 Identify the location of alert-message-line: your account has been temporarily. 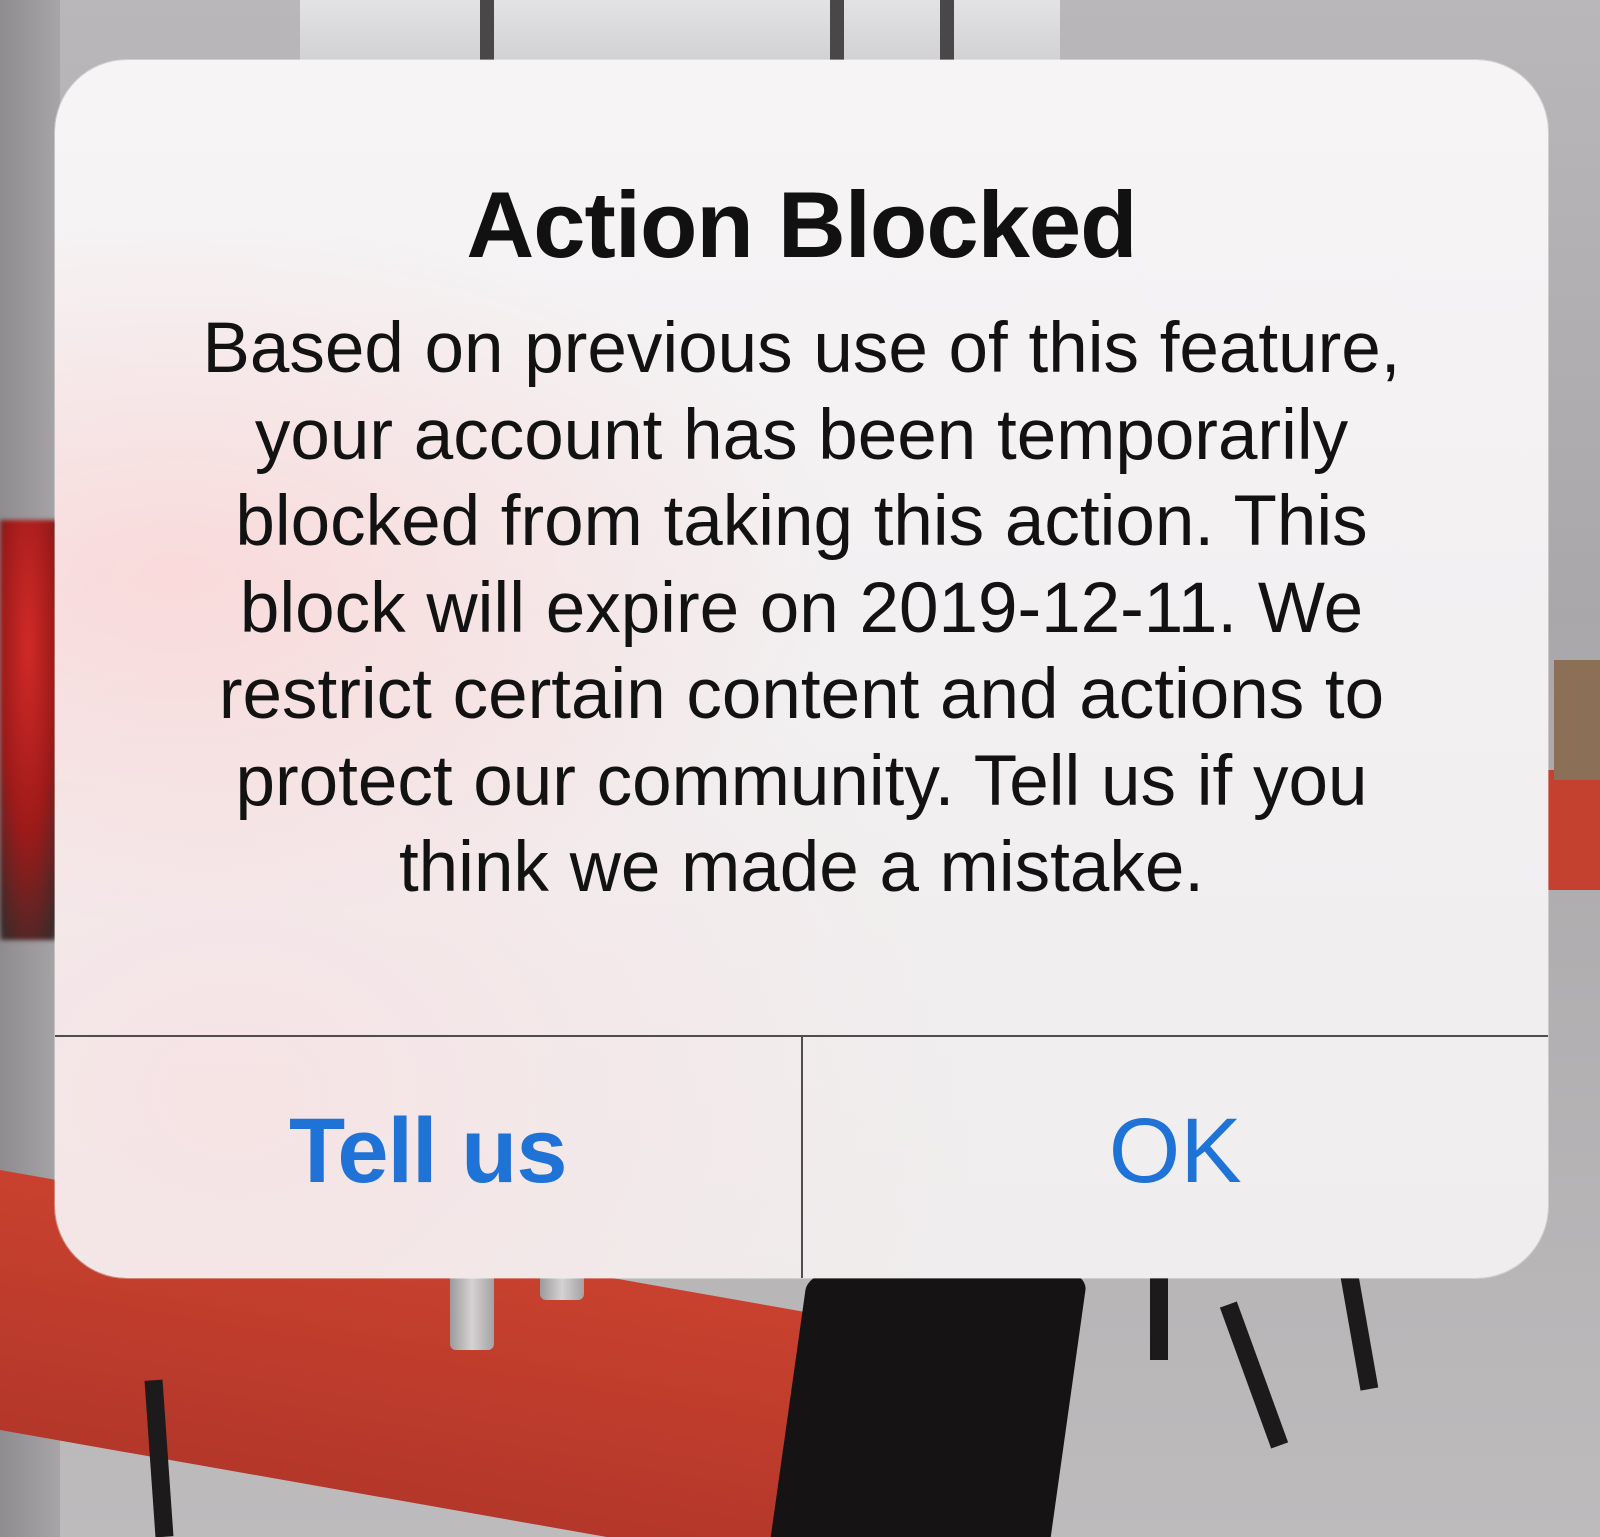
(801, 435).